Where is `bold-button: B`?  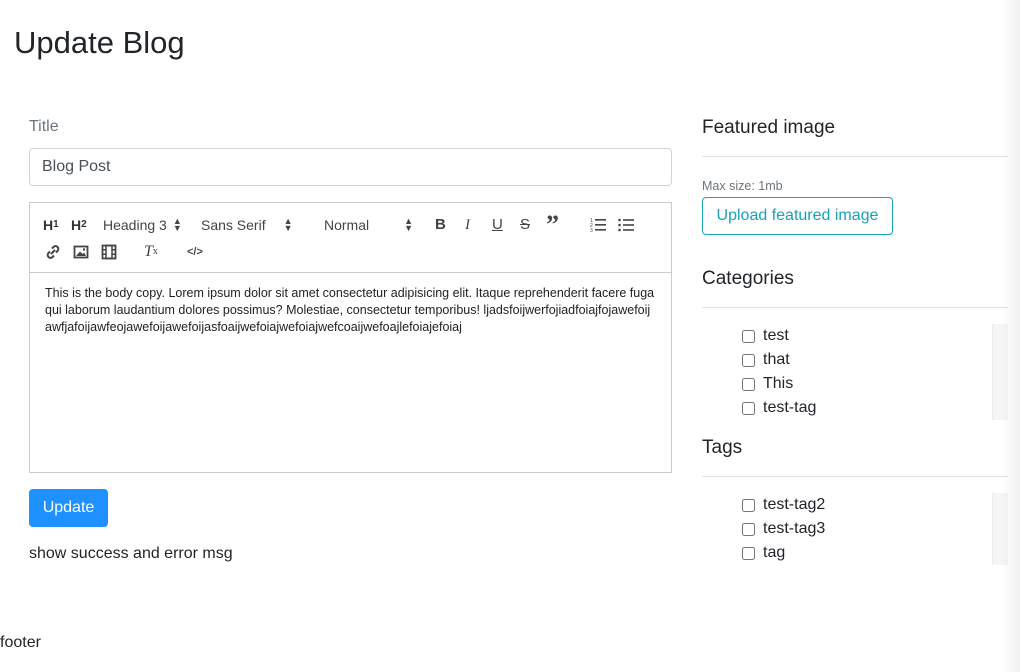 bold-button: B is located at coordinates (440, 225).